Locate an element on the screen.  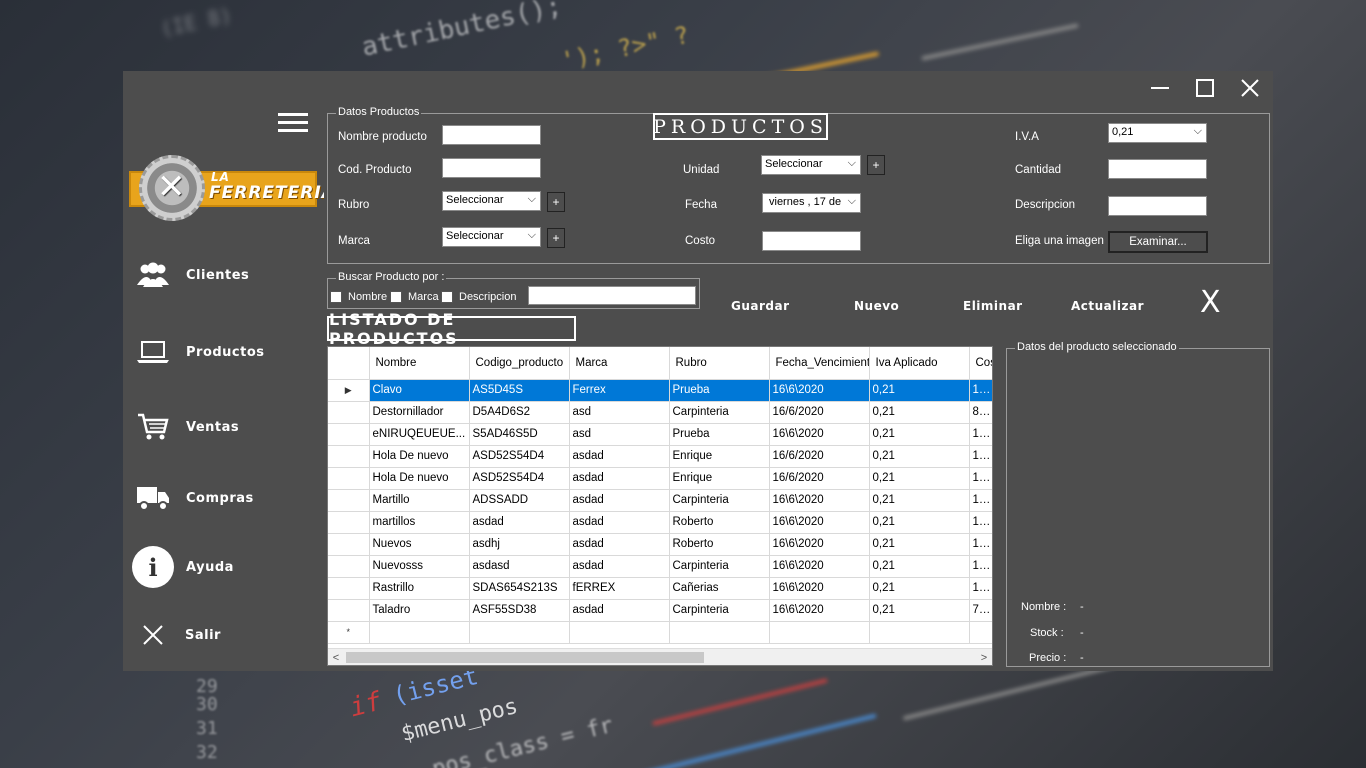
column-header: Iva Aplicado is located at coordinates (919, 363).